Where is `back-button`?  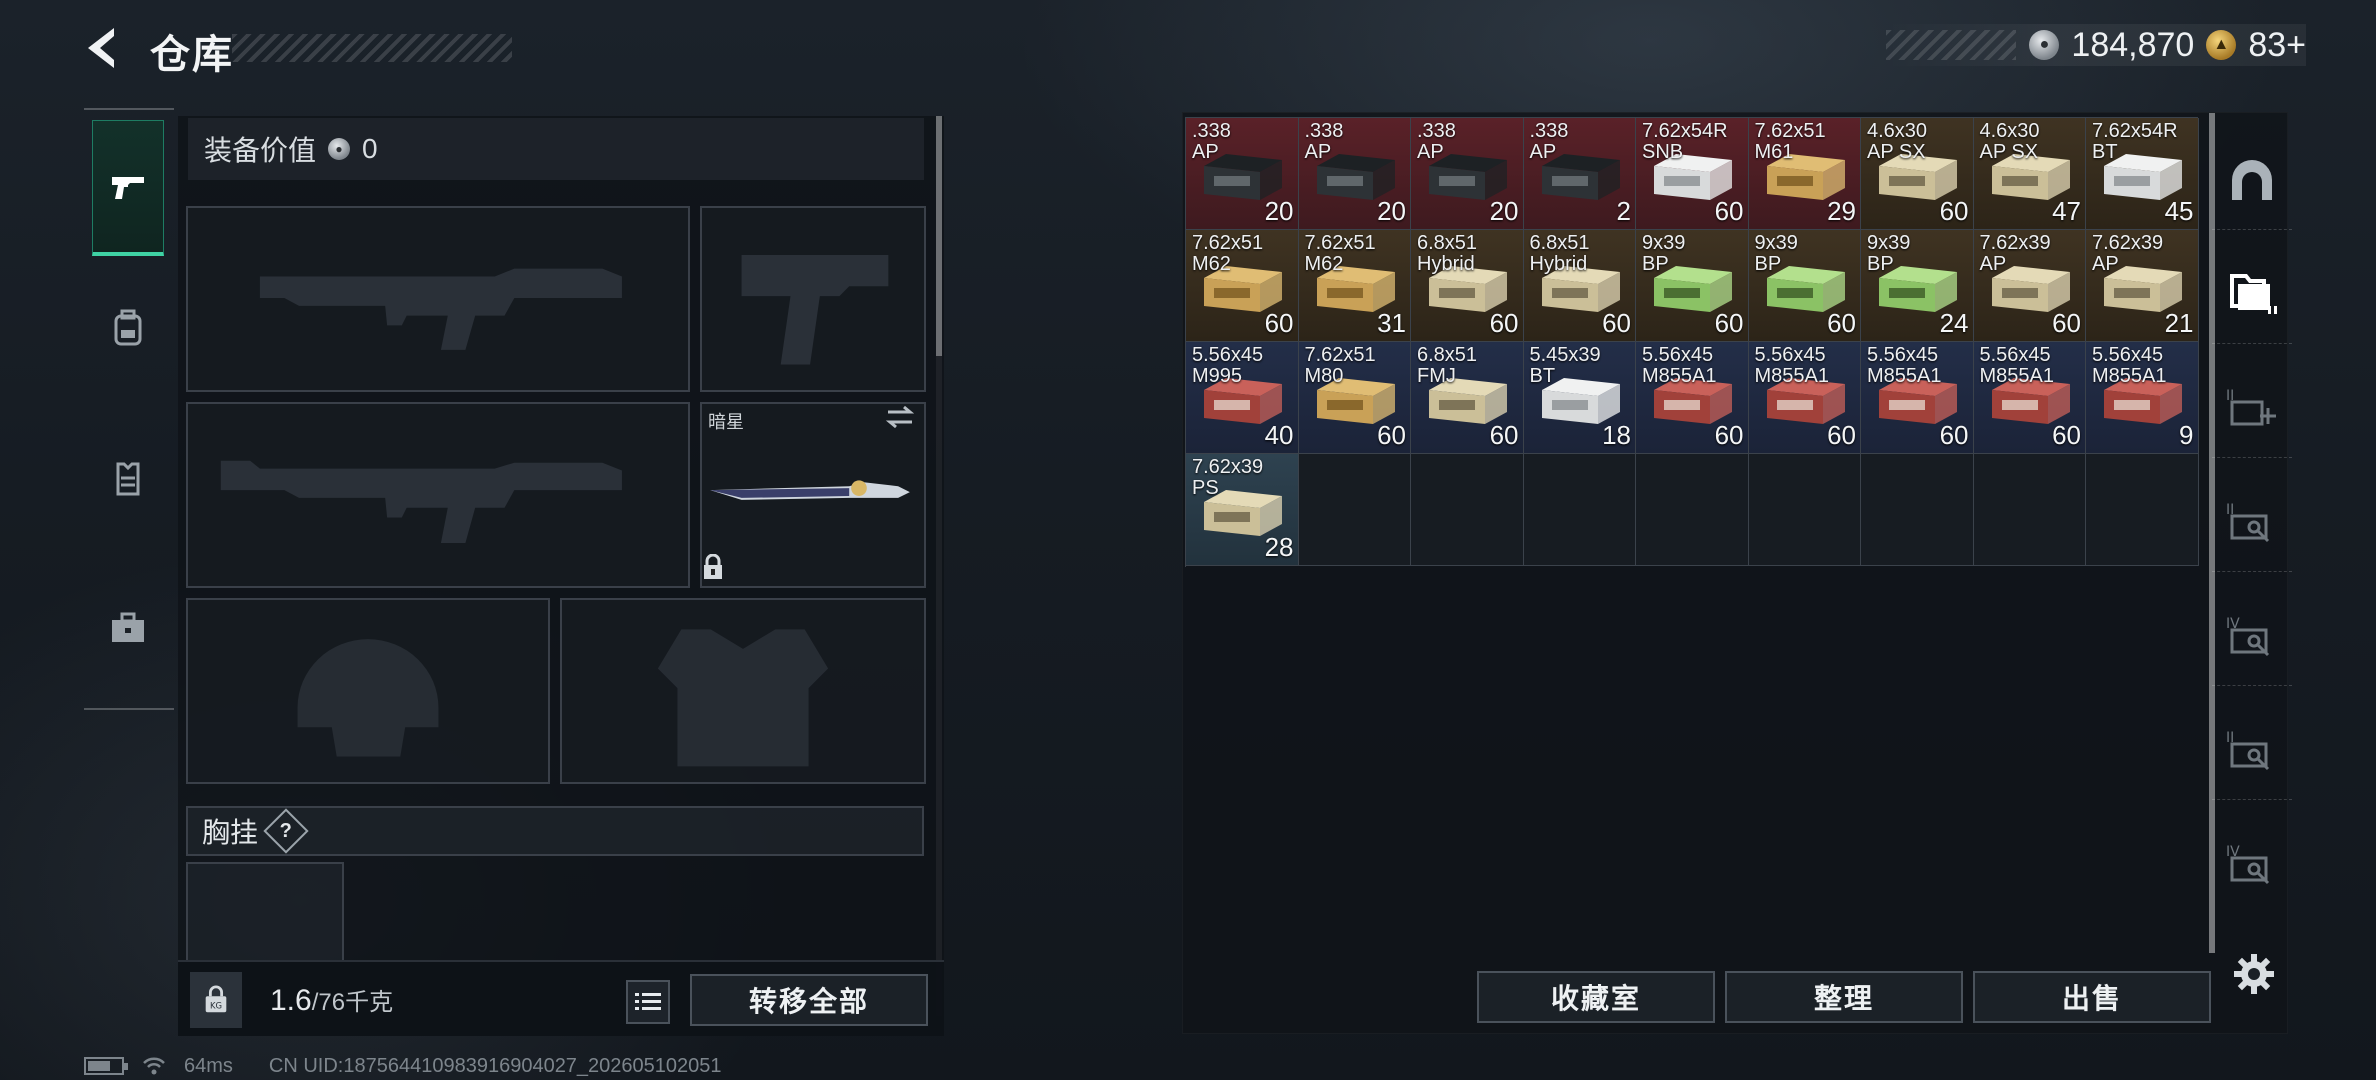
back-button is located at coordinates (104, 48).